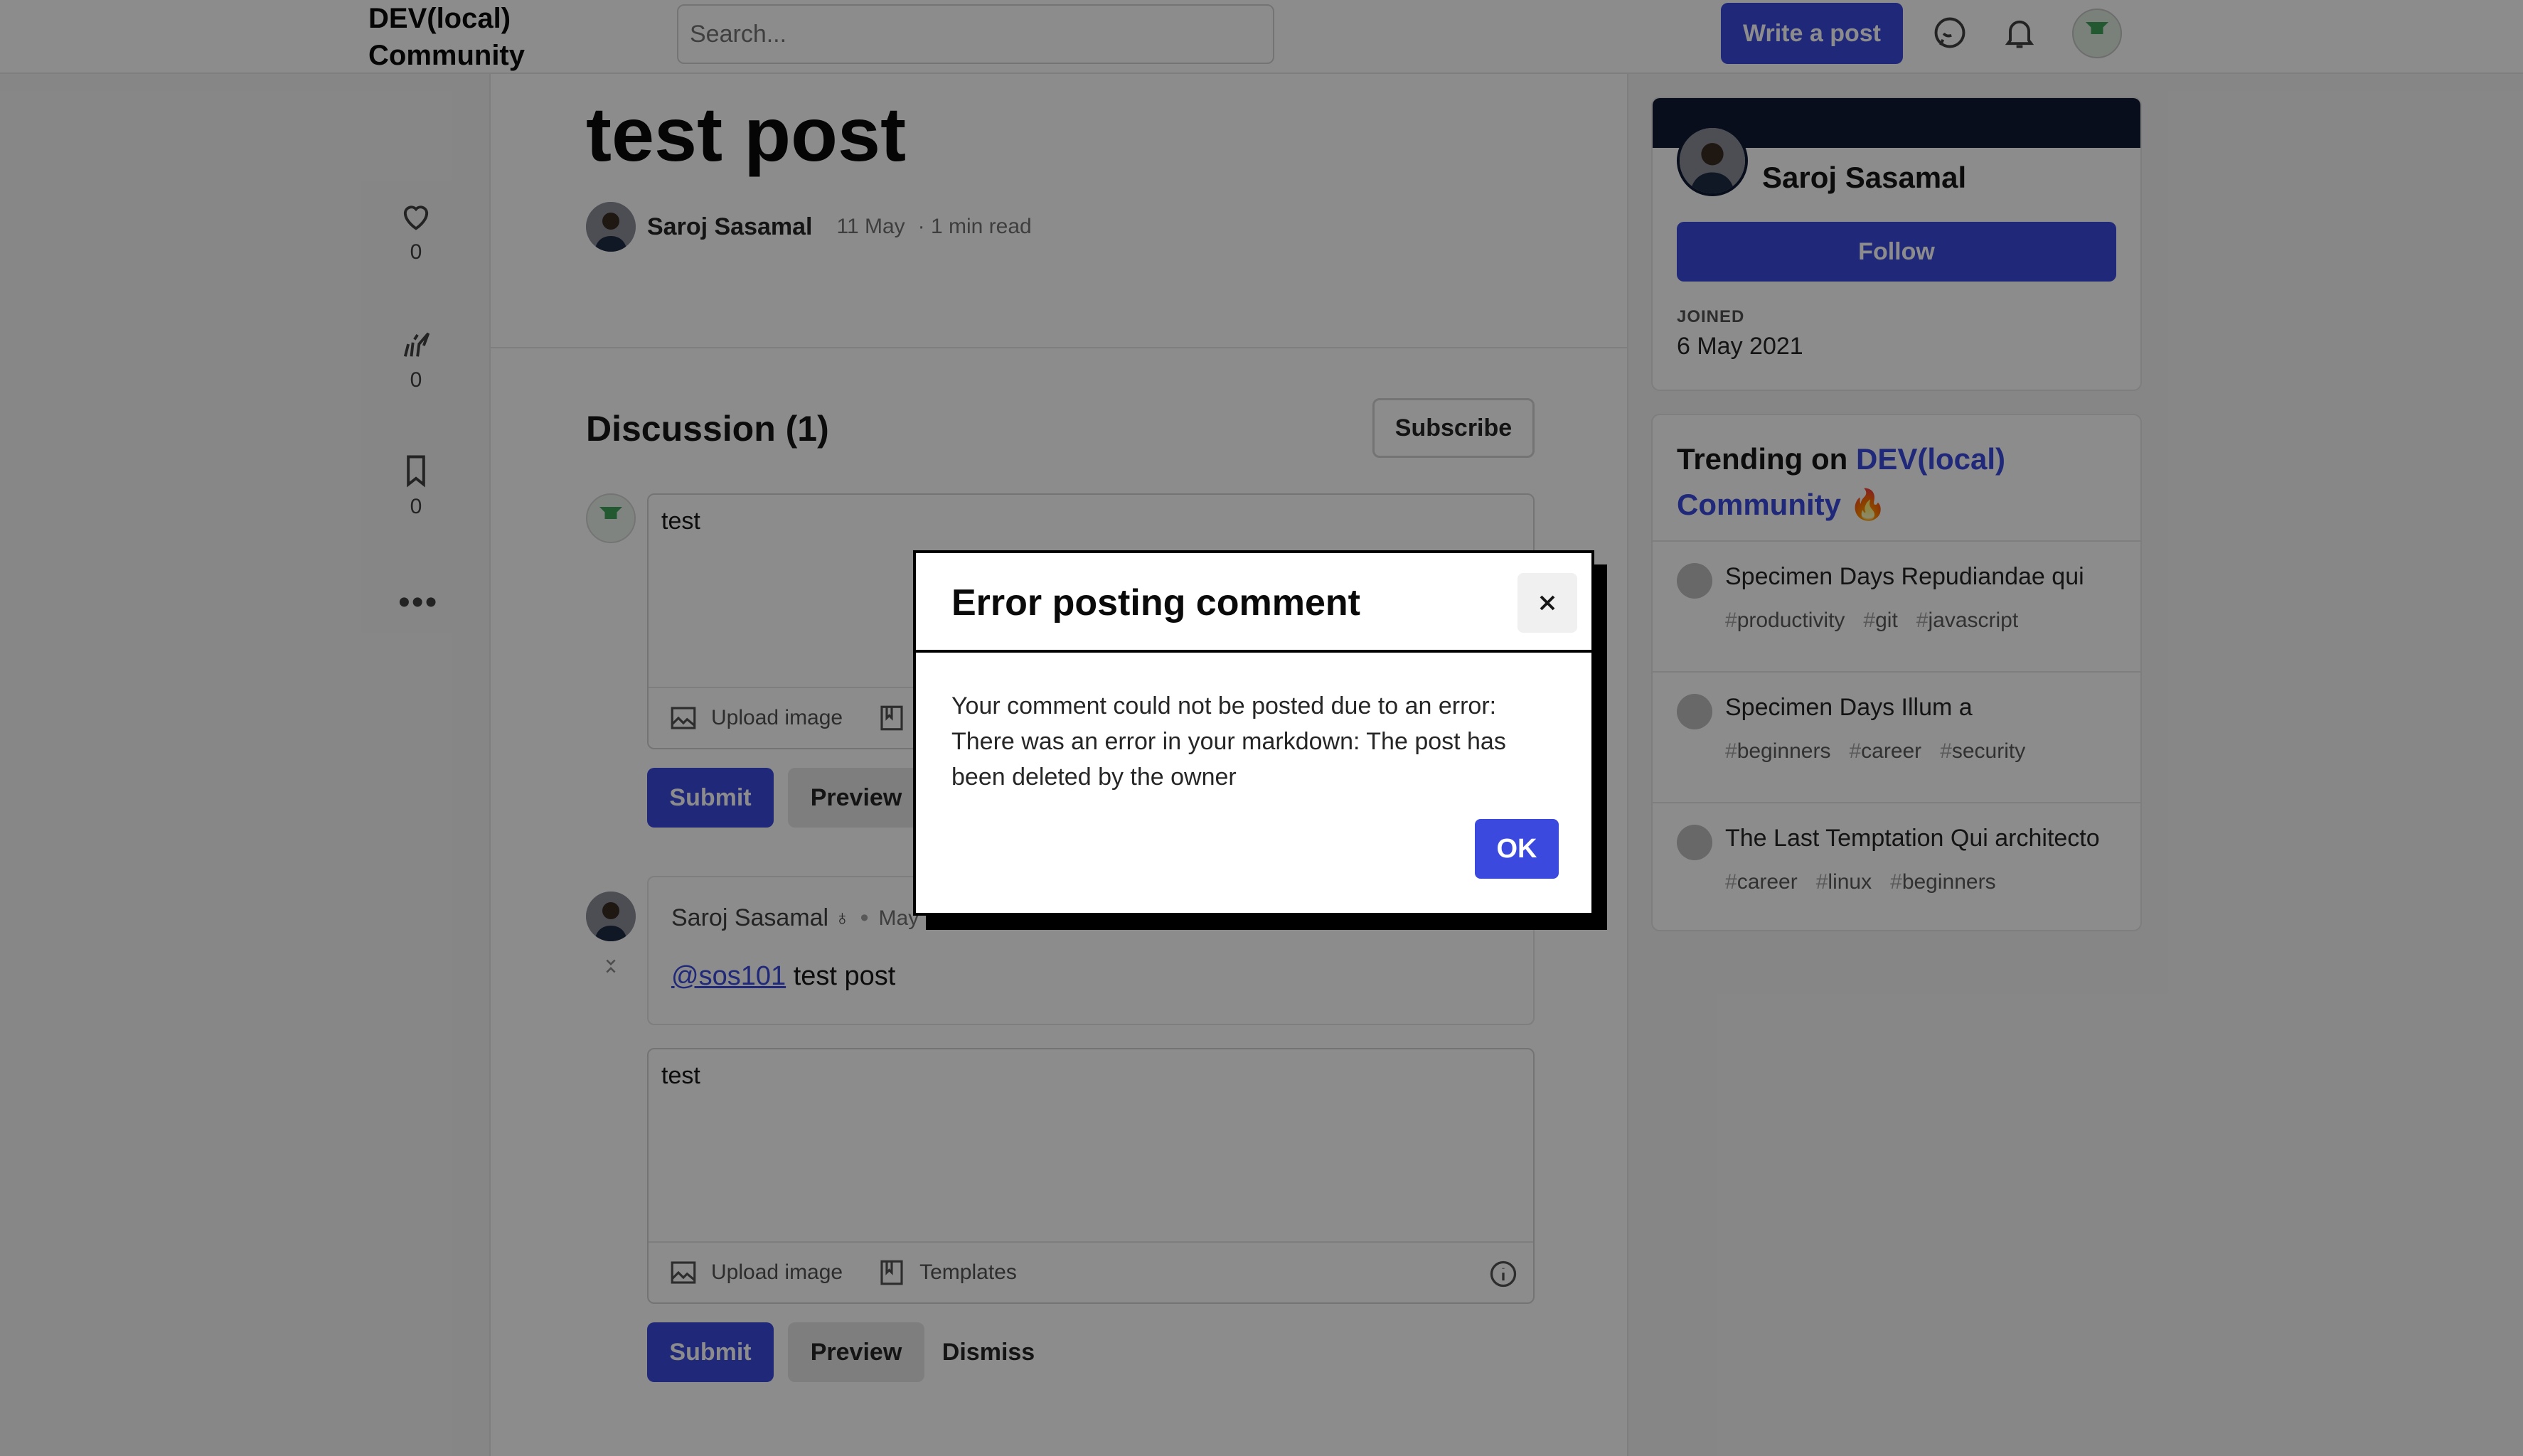  I want to click on modal-header: Error posting comment, so click(1253, 603).